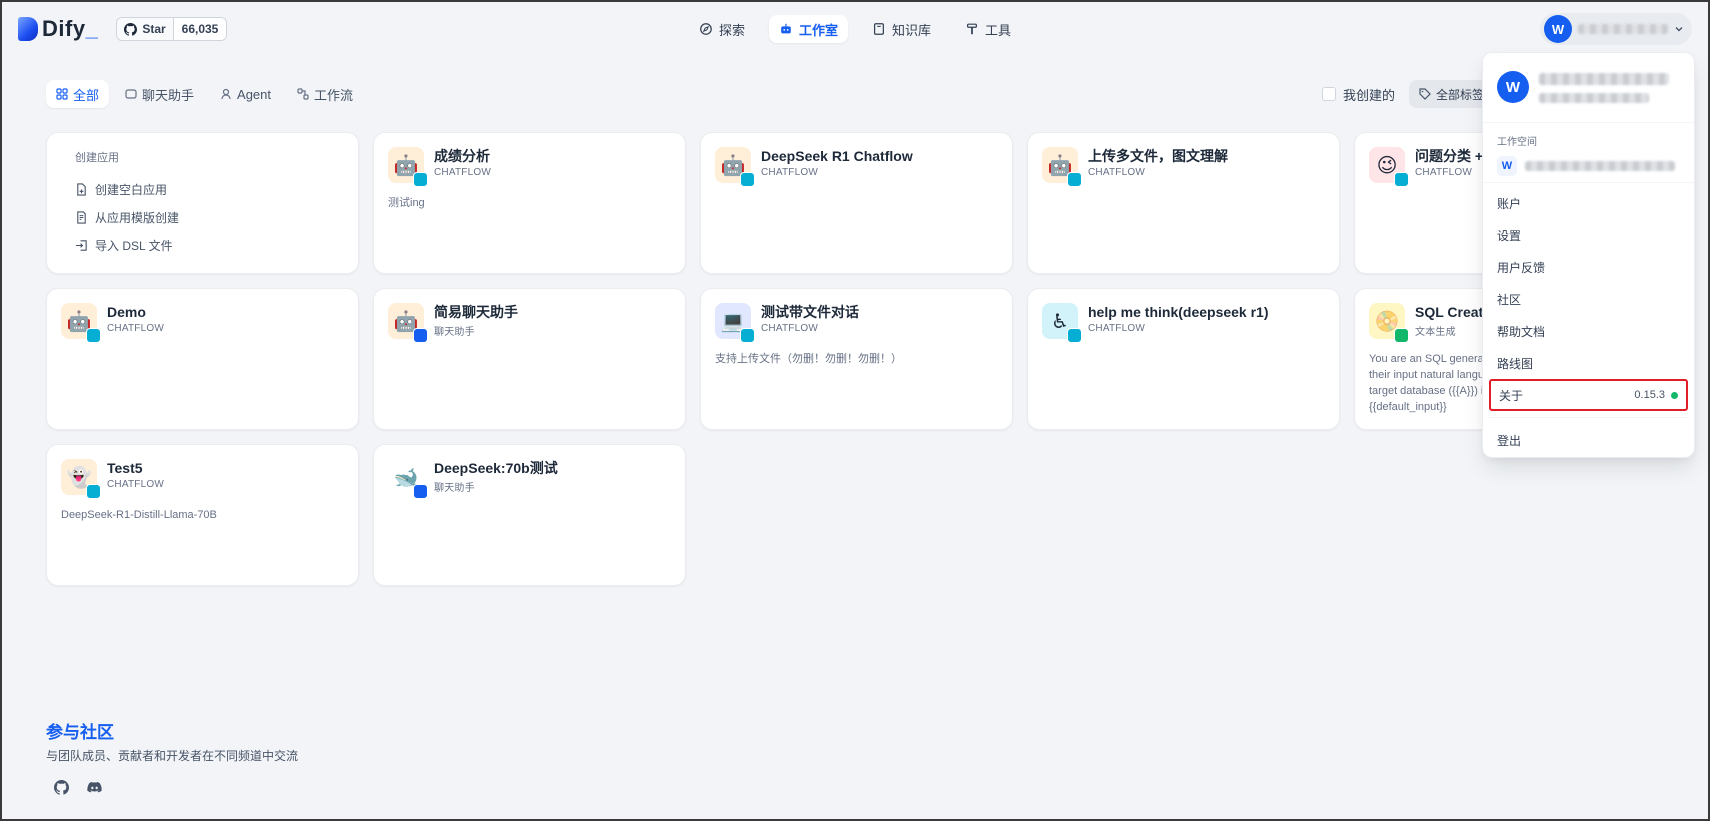 This screenshot has width=1710, height=821. What do you see at coordinates (1588, 299) in the screenshot?
I see `menu-community: 社区` at bounding box center [1588, 299].